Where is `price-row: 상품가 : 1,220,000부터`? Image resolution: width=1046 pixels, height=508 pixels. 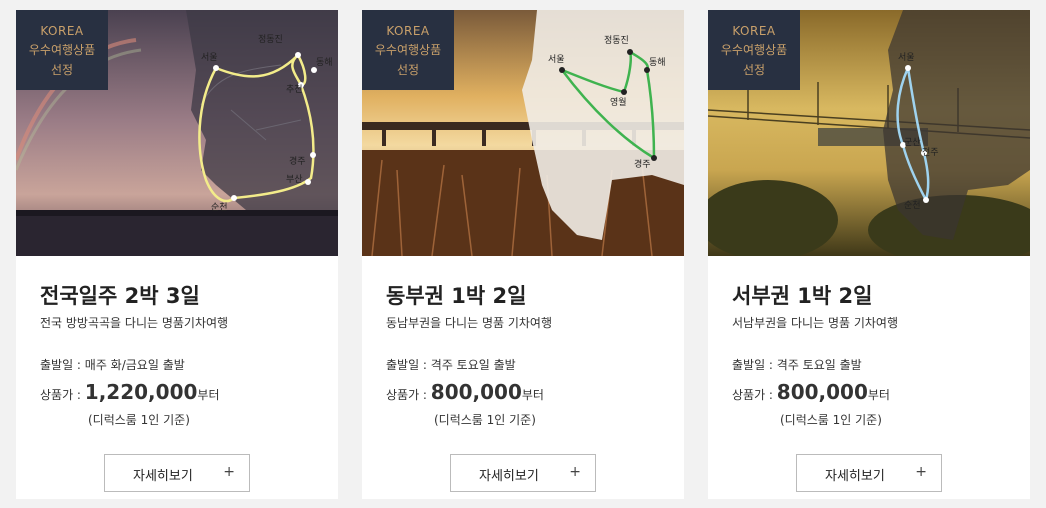 price-row: 상품가 : 1,220,000부터 is located at coordinates (130, 392).